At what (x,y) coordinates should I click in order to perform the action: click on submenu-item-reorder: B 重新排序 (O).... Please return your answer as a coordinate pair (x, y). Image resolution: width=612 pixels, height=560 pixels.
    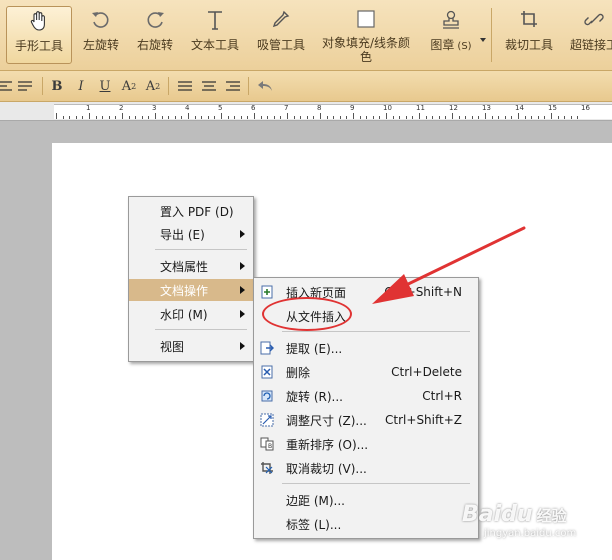
    Looking at the image, I should click on (366, 444).